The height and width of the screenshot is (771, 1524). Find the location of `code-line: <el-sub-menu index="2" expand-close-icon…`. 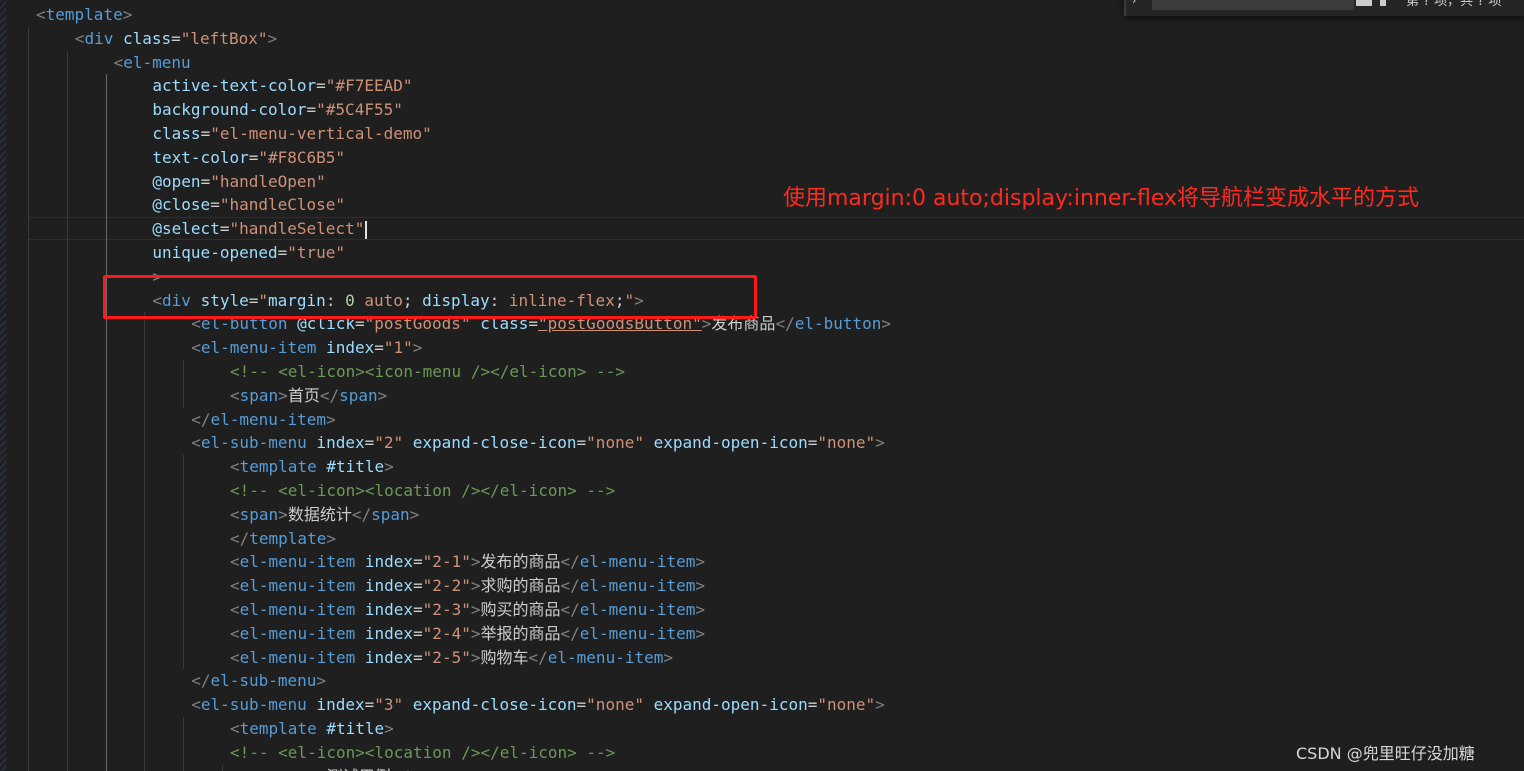

code-line: <el-sub-menu index="2" expand-close-icon… is located at coordinates (538, 443).